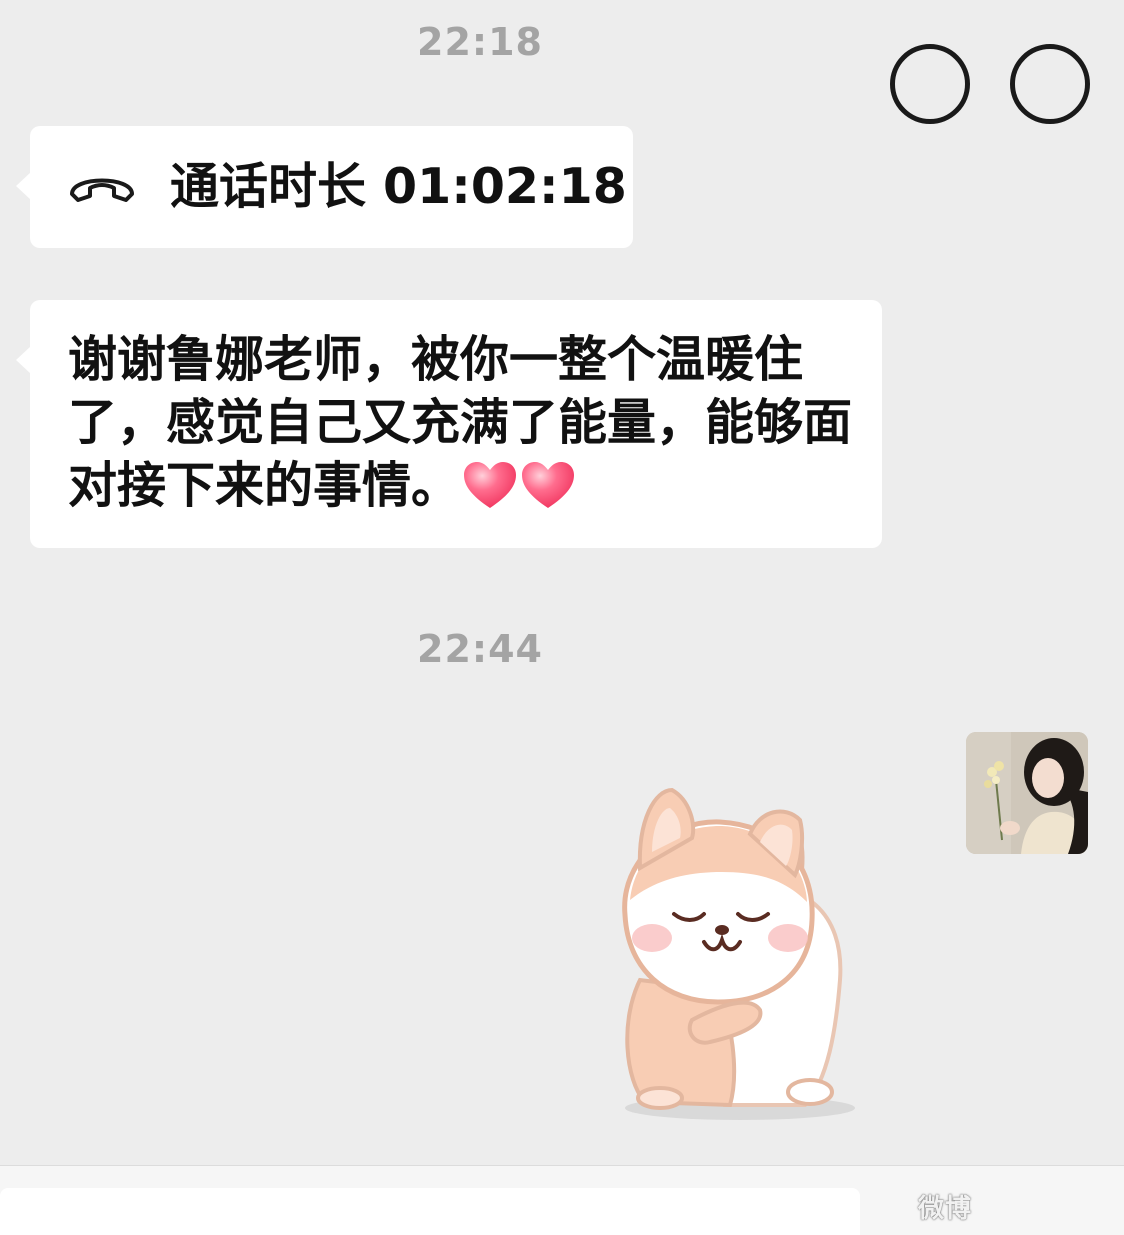  Describe the element at coordinates (480, 42) in the screenshot. I see `timestamp: 22:18` at that location.